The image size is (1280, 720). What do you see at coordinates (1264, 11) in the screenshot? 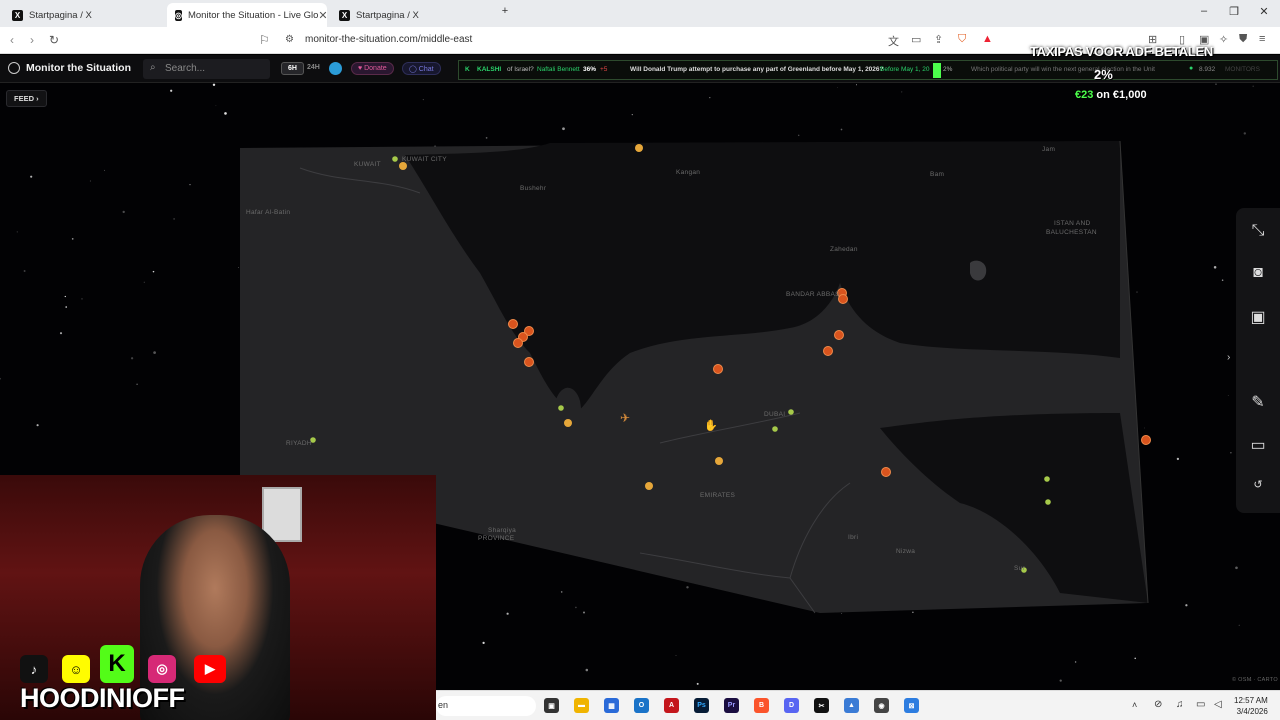
I see `close-window-icon: ✕` at bounding box center [1264, 11].